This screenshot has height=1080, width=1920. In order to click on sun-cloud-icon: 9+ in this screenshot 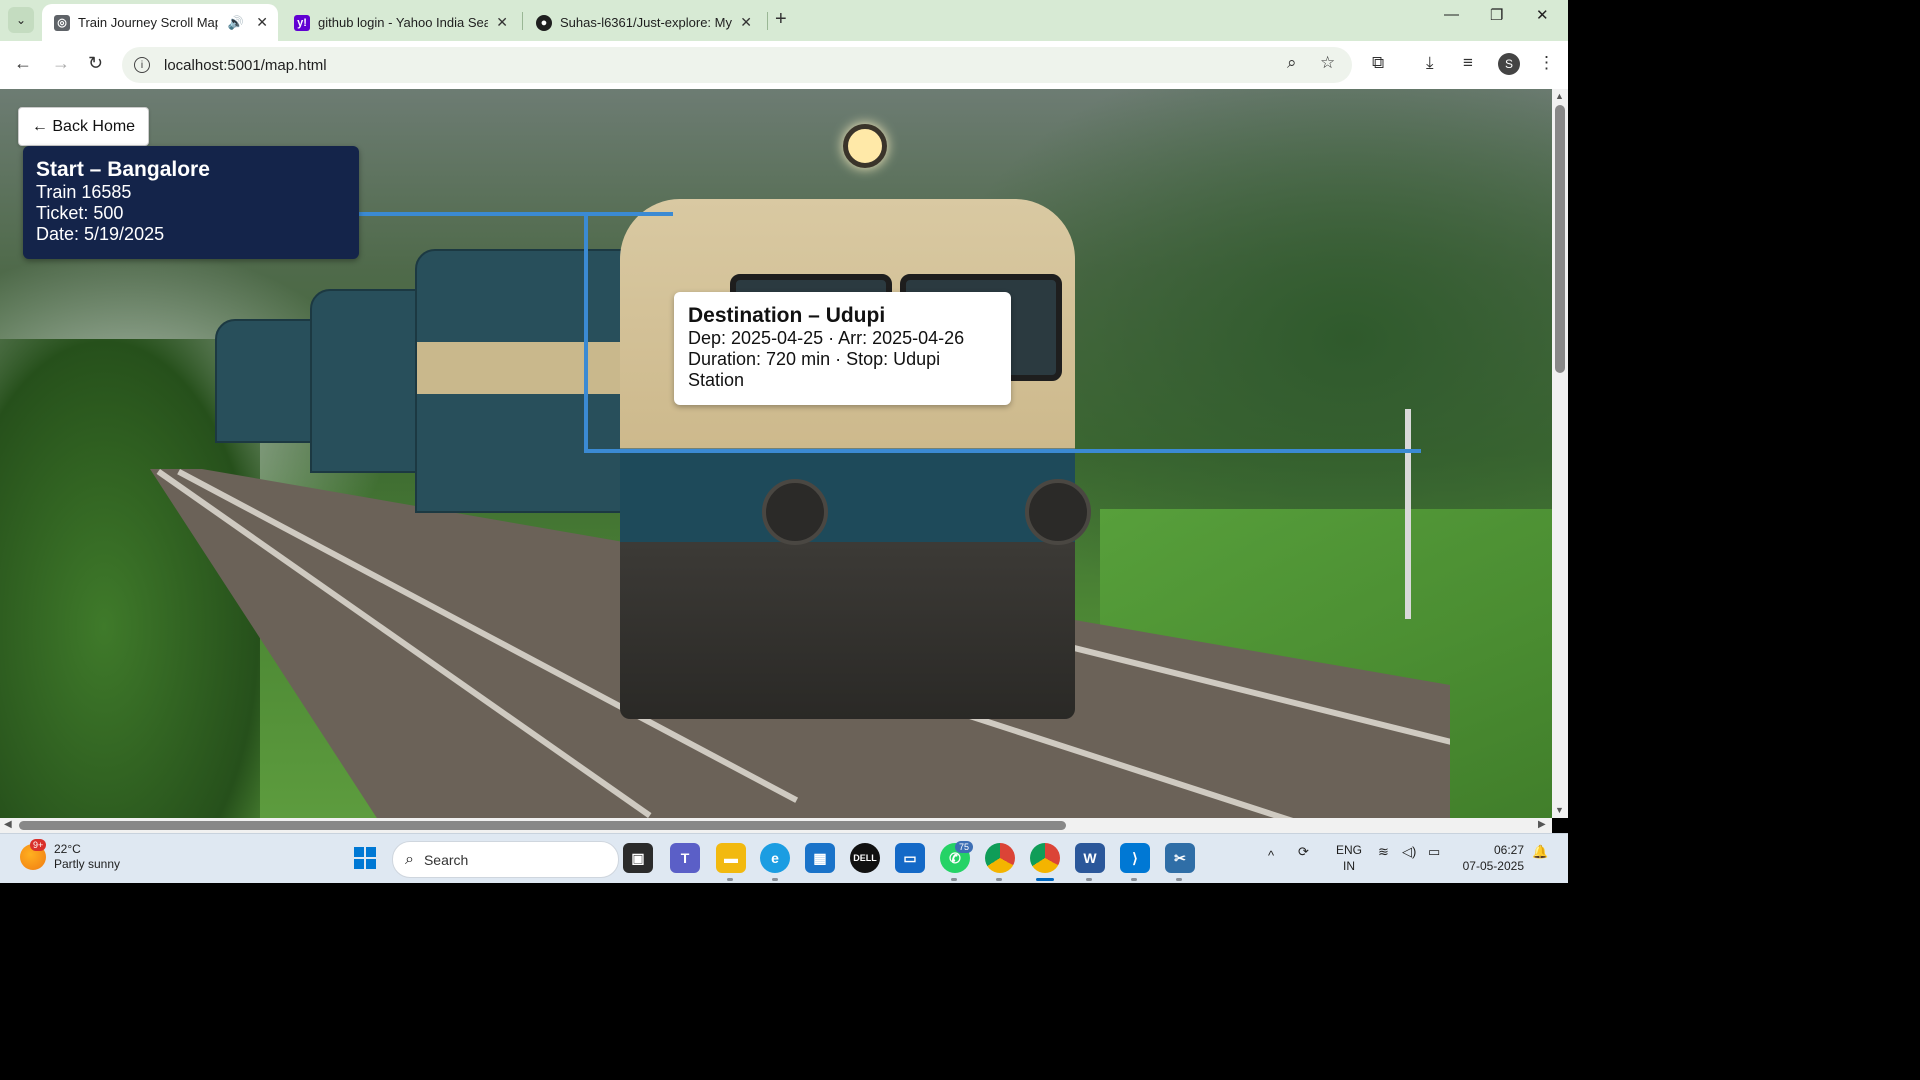, I will do `click(33, 854)`.